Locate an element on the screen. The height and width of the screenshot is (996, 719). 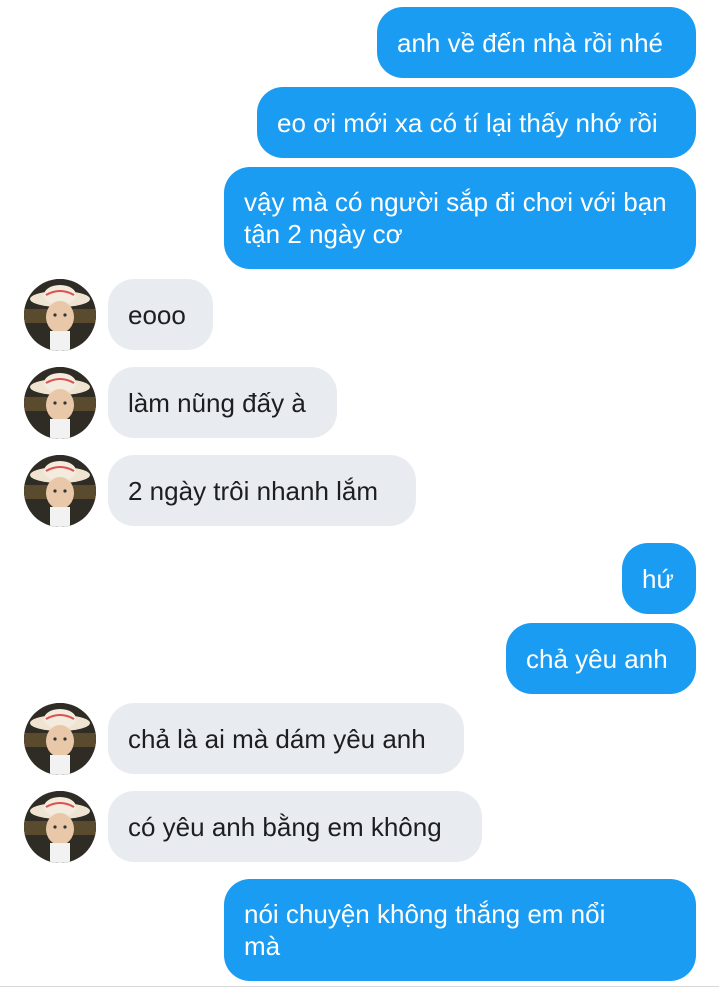
message-bubble-incoming: có yêu anh bằng em không is located at coordinates (295, 826).